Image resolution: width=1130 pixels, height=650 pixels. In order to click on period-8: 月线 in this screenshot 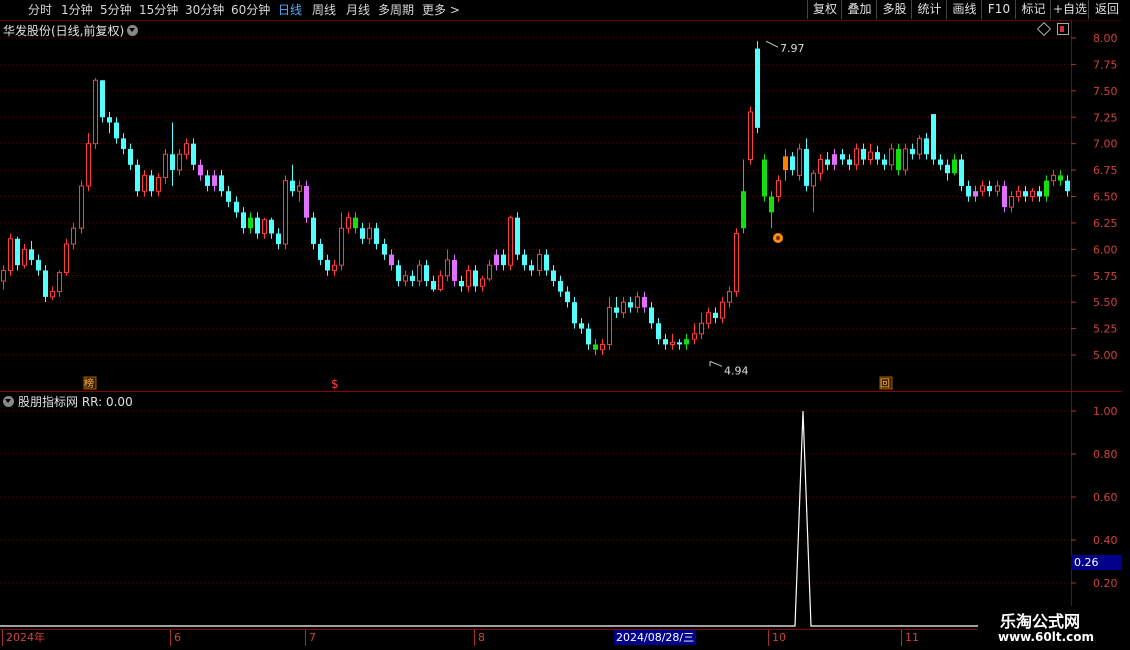, I will do `click(358, 10)`.